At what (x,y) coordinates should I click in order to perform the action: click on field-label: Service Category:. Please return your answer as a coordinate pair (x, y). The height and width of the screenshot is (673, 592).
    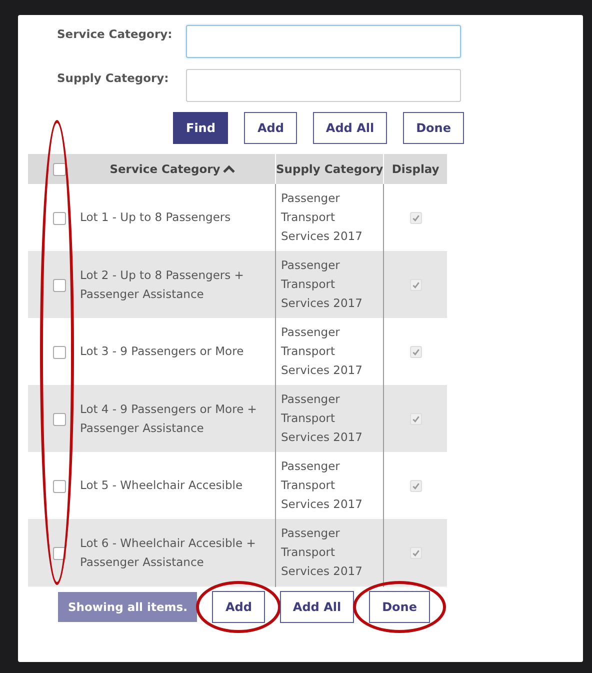
    Looking at the image, I should click on (115, 34).